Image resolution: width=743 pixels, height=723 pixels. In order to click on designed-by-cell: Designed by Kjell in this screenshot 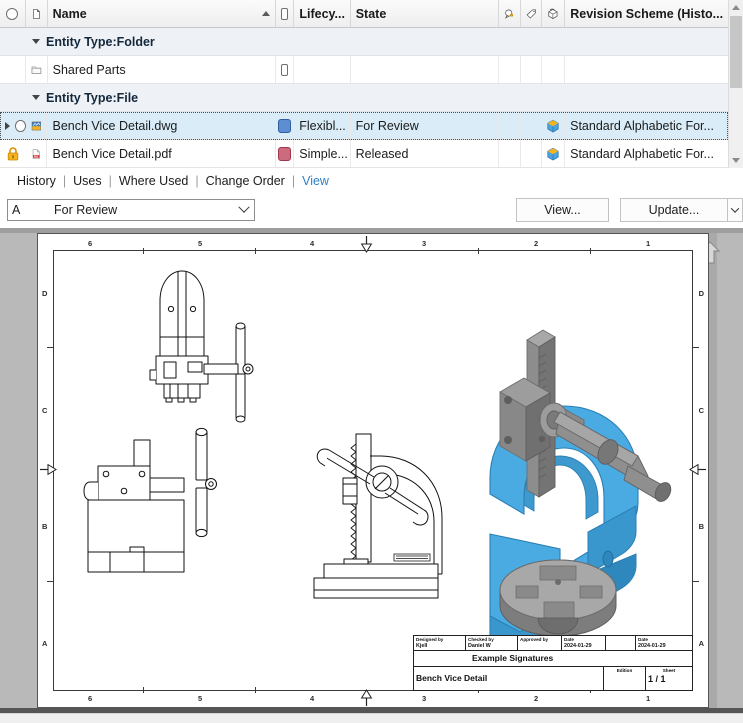, I will do `click(440, 643)`.